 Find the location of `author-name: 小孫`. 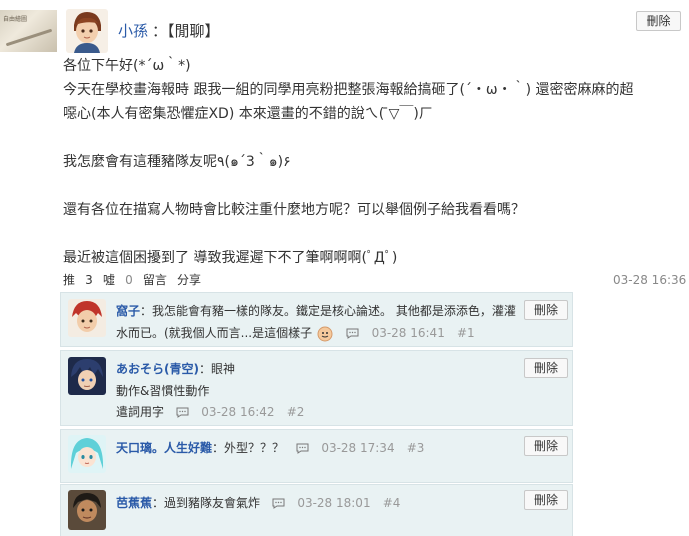

author-name: 小孫 is located at coordinates (133, 31).